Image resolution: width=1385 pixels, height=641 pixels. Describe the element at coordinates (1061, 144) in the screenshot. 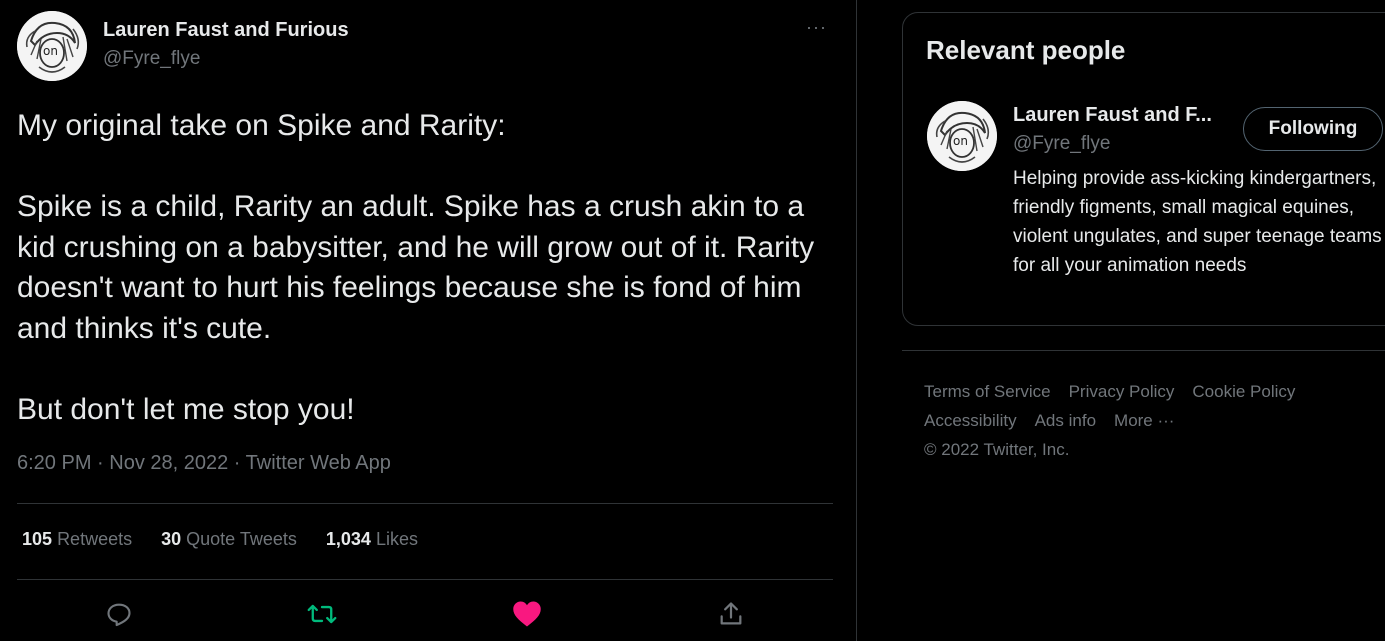

I see `person-handle: @Fyre_flye` at that location.